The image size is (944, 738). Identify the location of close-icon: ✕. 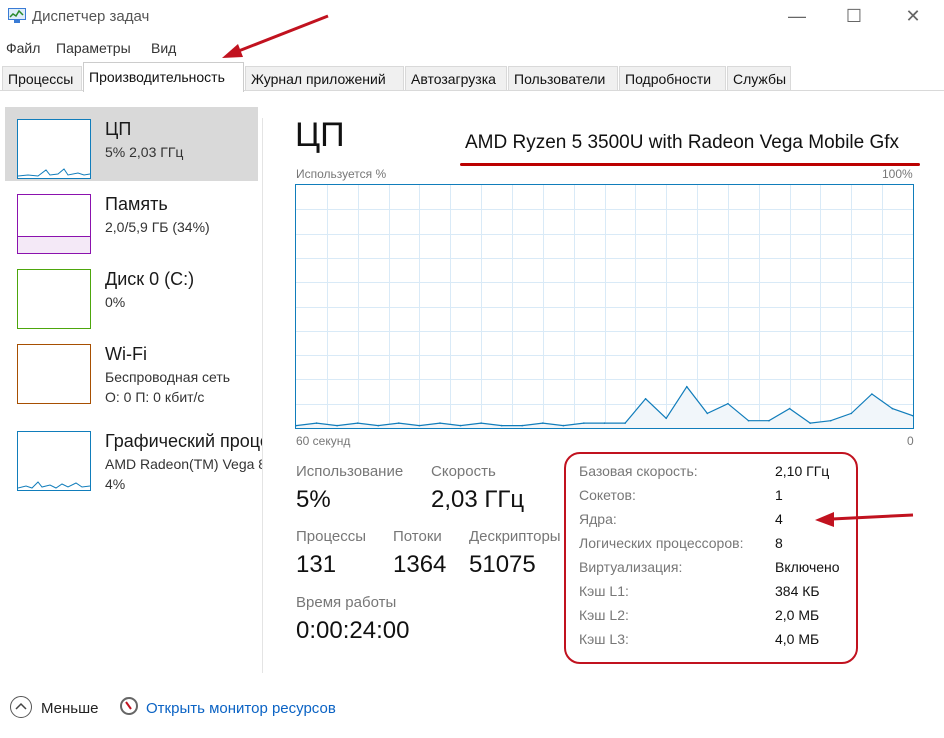
(913, 15).